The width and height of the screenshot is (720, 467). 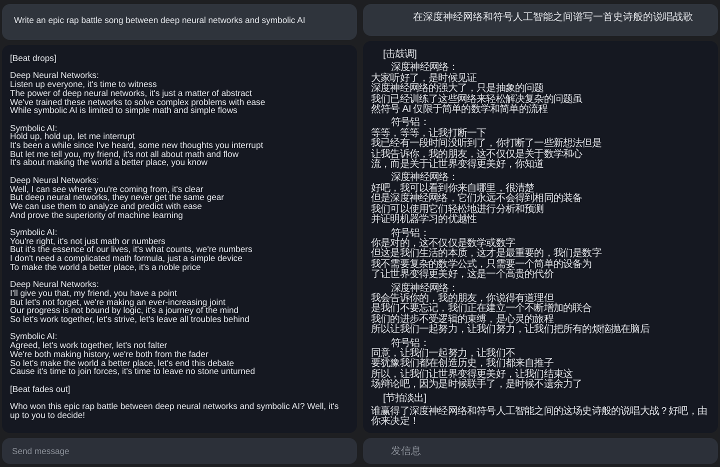 What do you see at coordinates (429, 133) in the screenshot?
I see `lyric-line: 等等，等等，让我打断一下` at bounding box center [429, 133].